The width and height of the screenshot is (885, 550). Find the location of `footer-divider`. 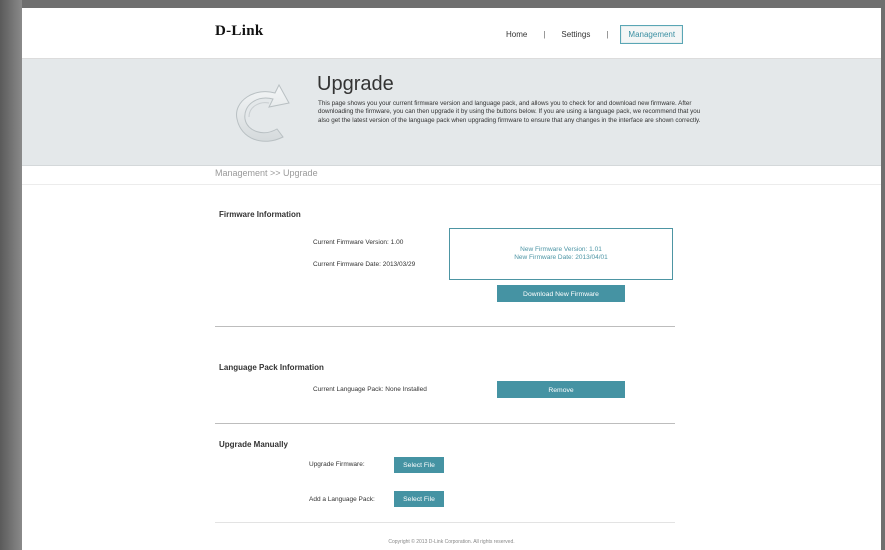

footer-divider is located at coordinates (445, 522).